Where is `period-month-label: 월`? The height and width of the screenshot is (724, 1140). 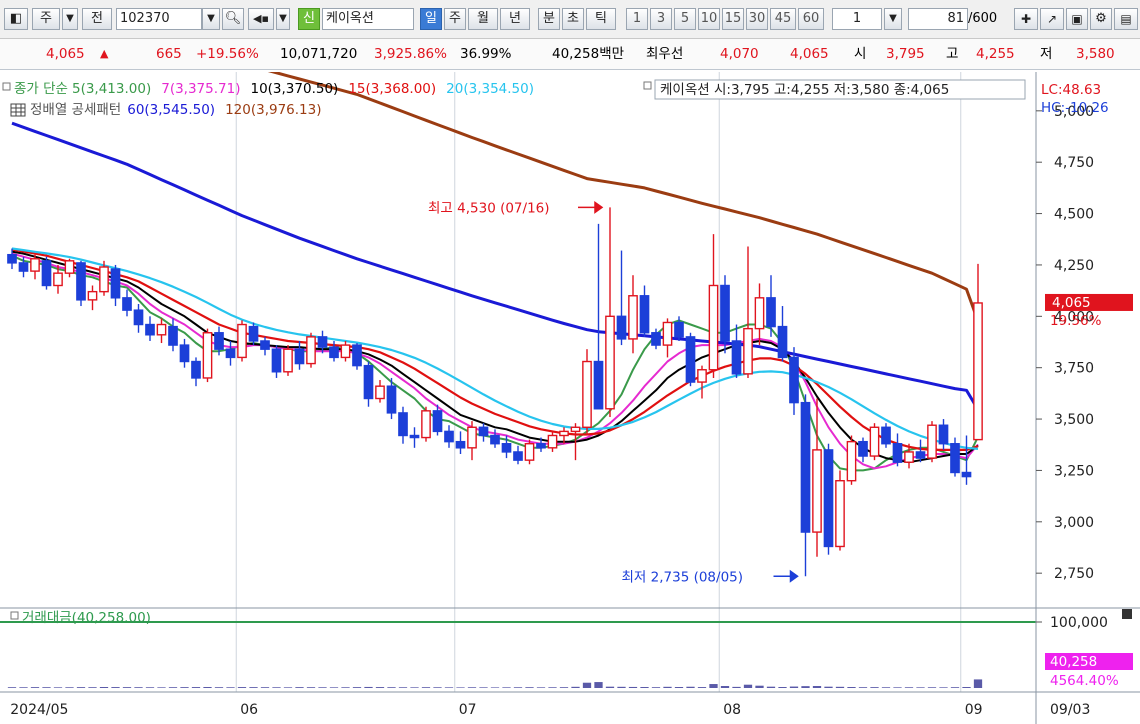 period-month-label: 월 is located at coordinates (483, 18).